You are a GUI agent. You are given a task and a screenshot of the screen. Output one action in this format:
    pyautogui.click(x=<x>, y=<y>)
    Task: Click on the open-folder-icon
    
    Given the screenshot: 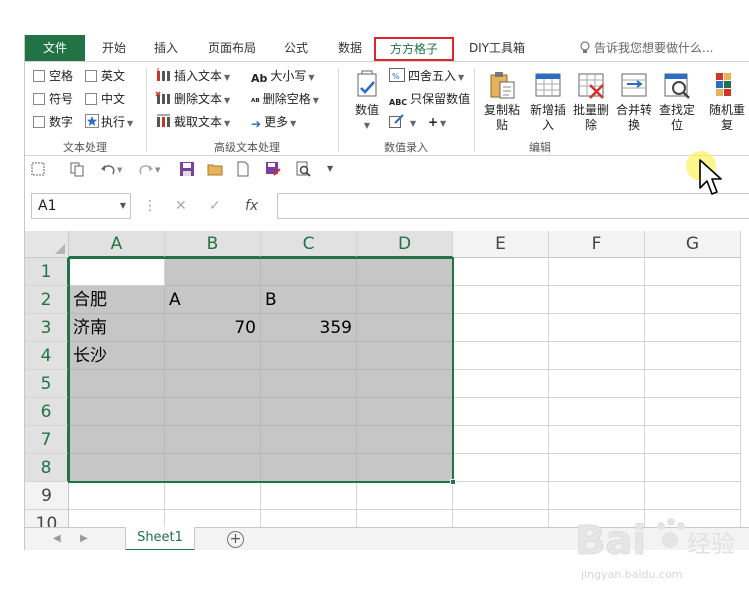 What is the action you would take?
    pyautogui.click(x=215, y=169)
    